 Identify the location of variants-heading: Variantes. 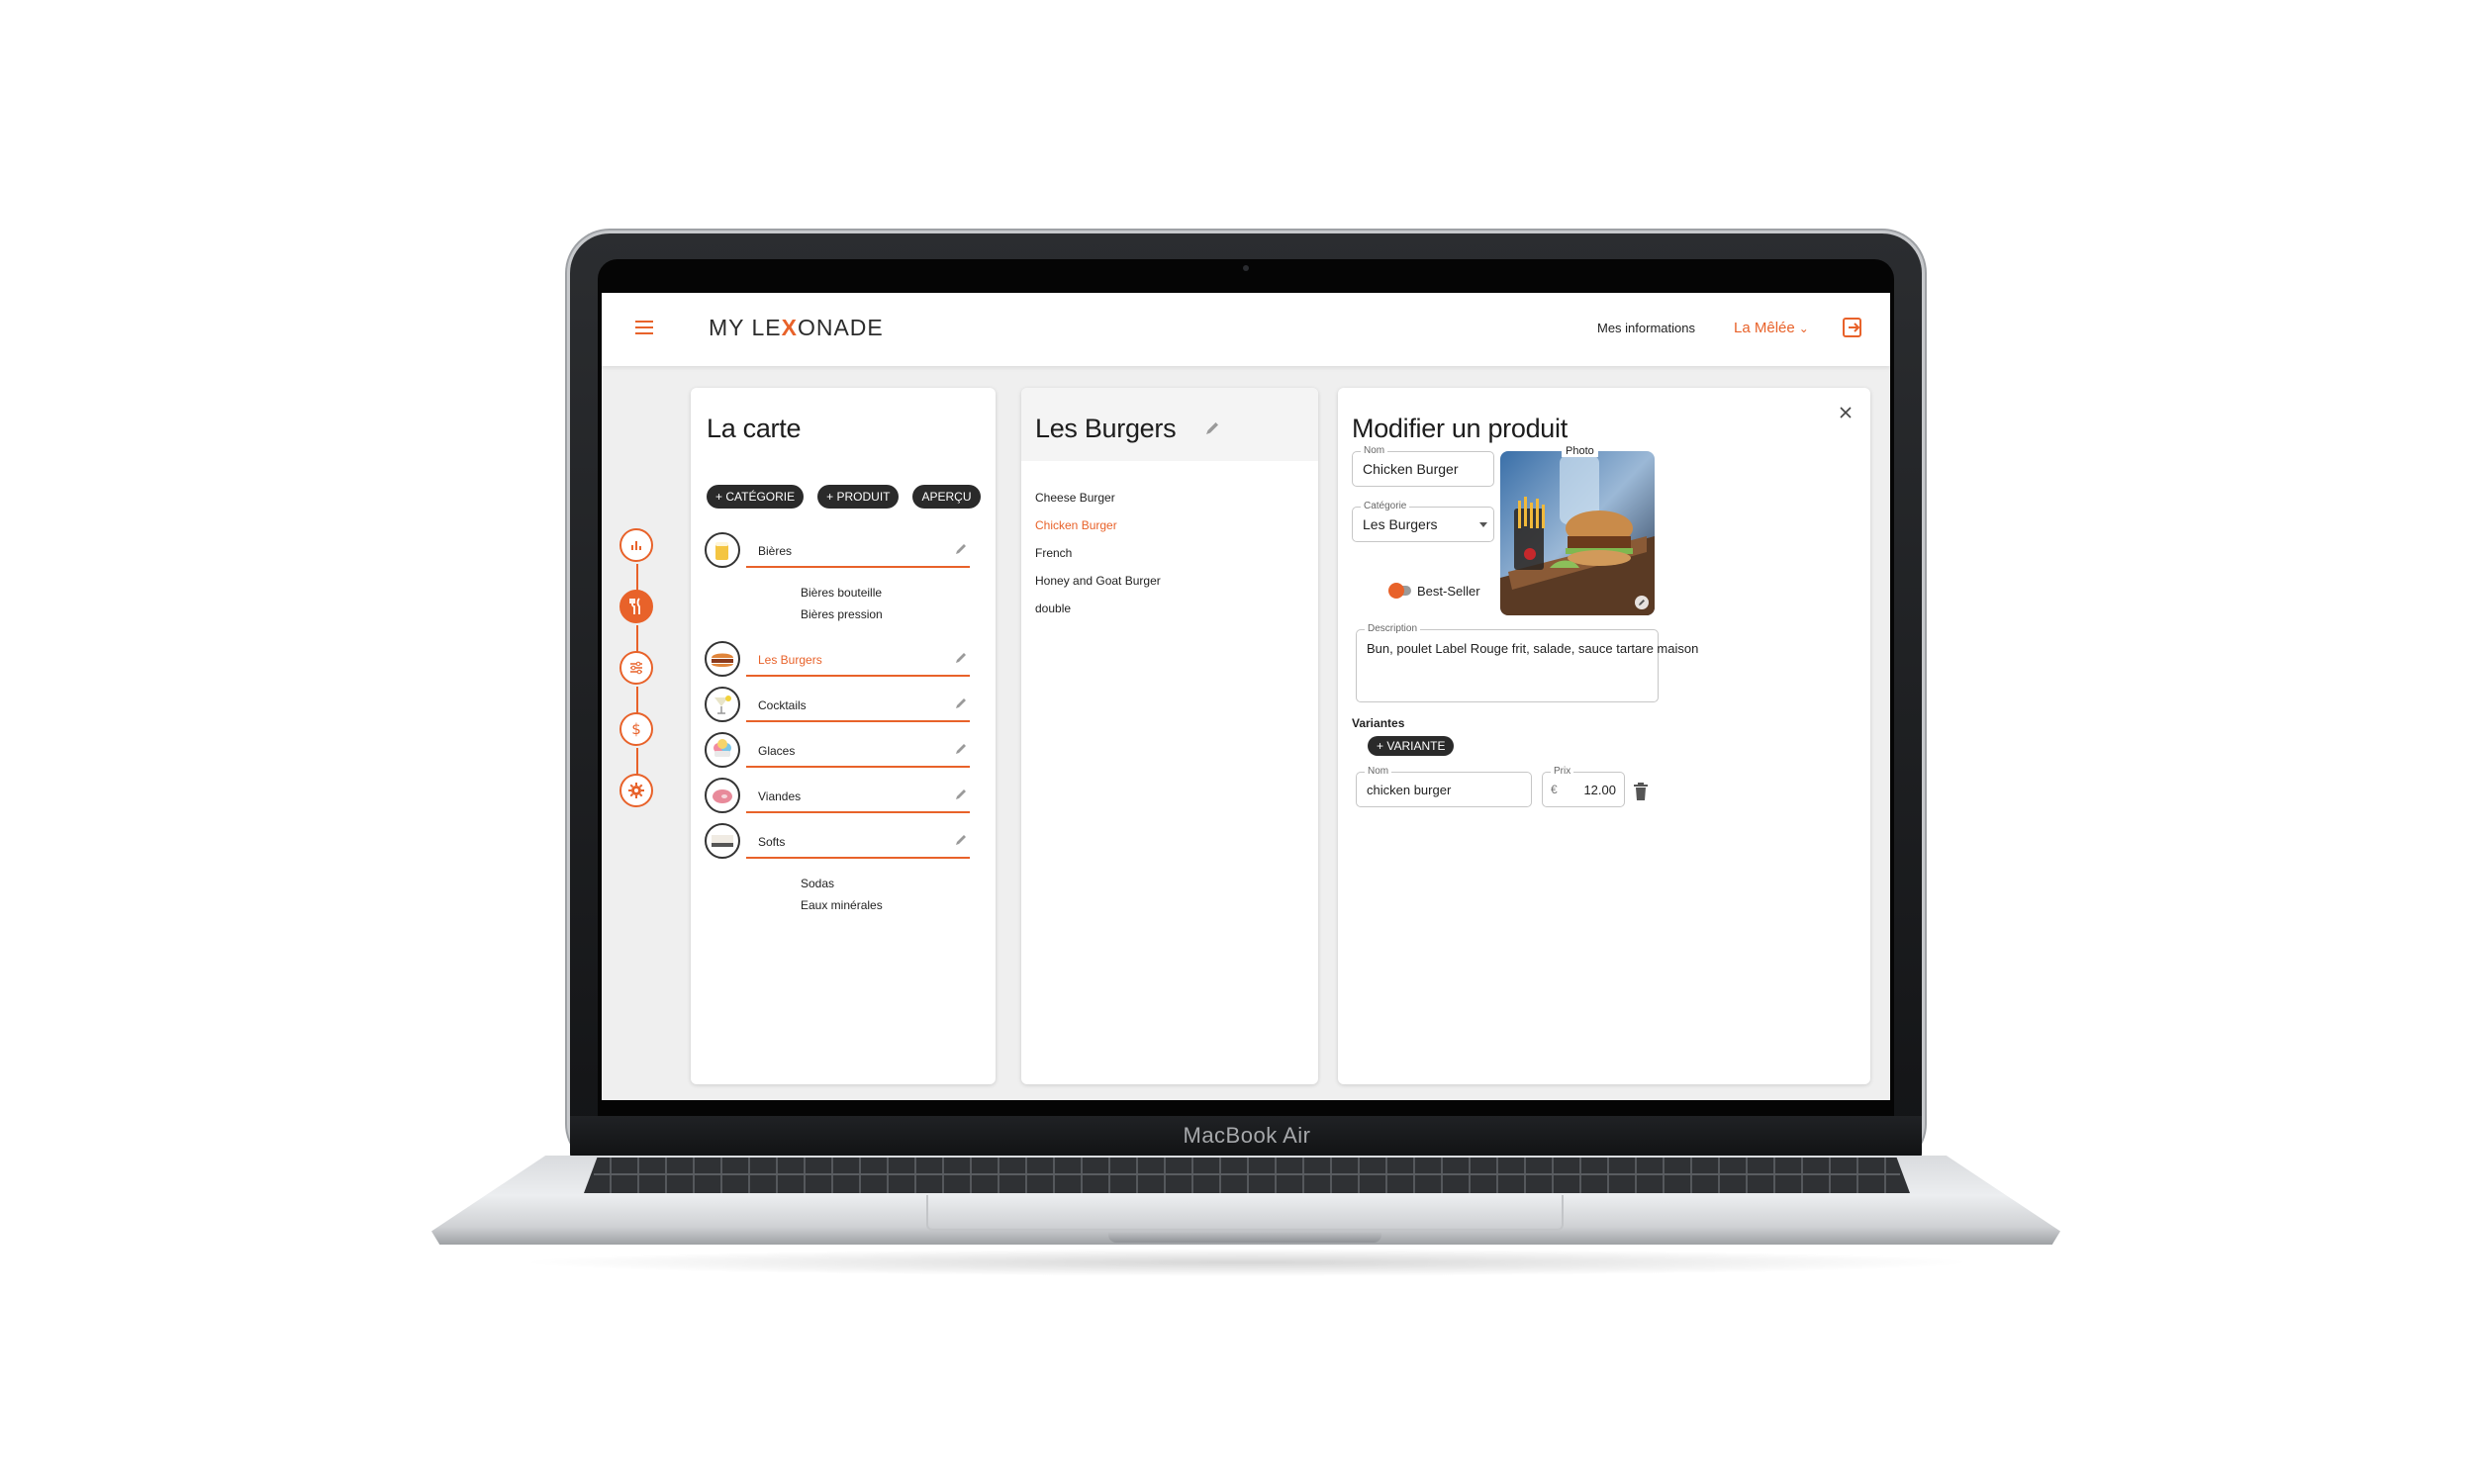
(1378, 723).